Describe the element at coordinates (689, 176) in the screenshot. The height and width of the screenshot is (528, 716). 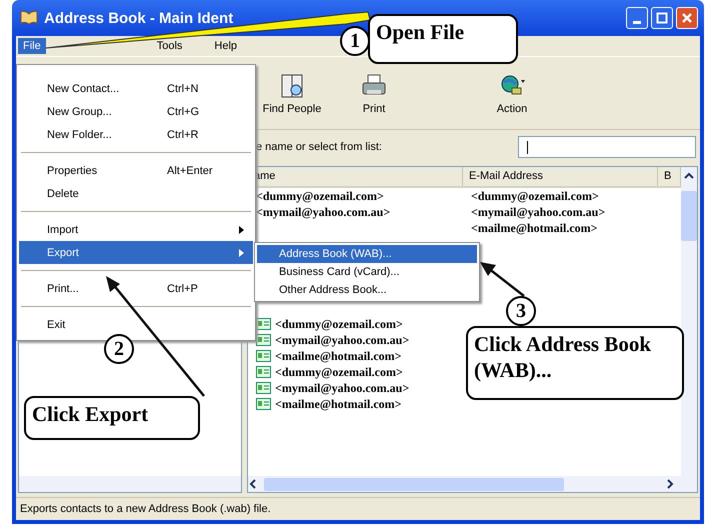
I see `scroll-up-icon` at that location.